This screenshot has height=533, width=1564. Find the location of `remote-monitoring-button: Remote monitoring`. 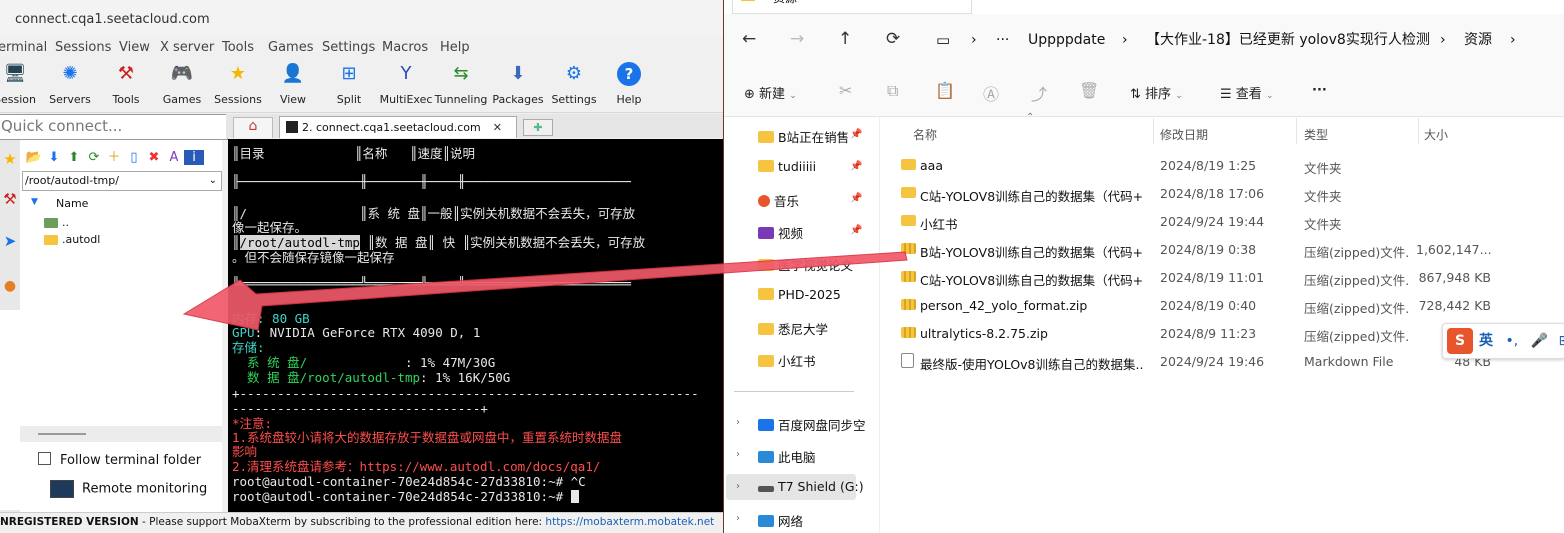

remote-monitoring-button: Remote monitoring is located at coordinates (128, 489).